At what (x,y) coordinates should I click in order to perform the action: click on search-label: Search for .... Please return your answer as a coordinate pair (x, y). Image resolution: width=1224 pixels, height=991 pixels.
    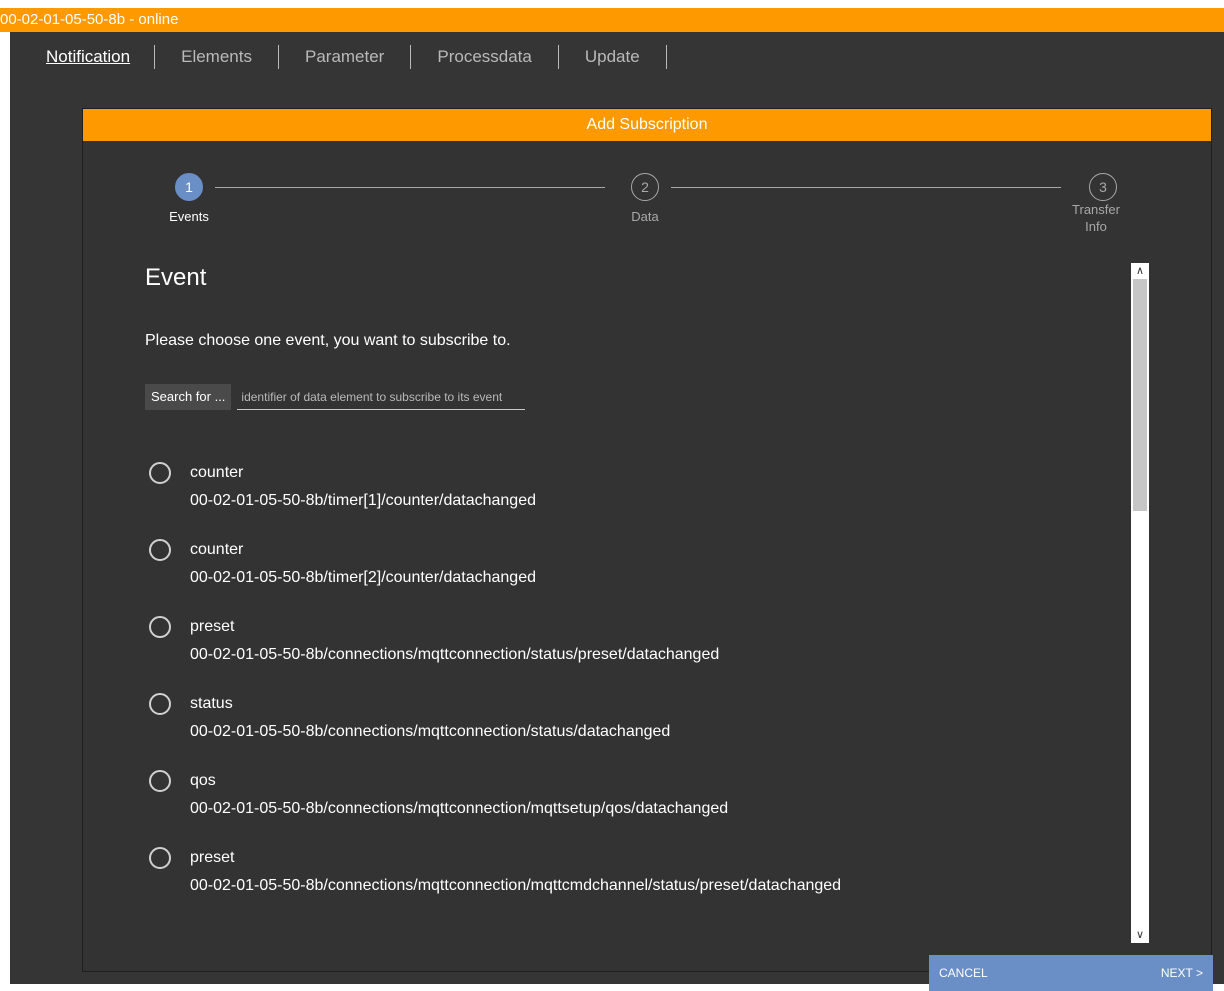
    Looking at the image, I should click on (188, 397).